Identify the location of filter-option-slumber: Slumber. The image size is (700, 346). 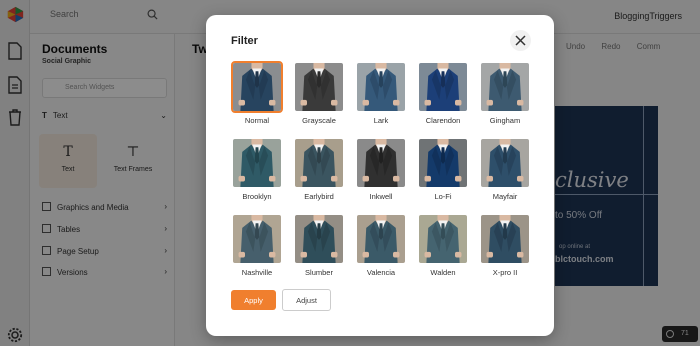
(319, 245).